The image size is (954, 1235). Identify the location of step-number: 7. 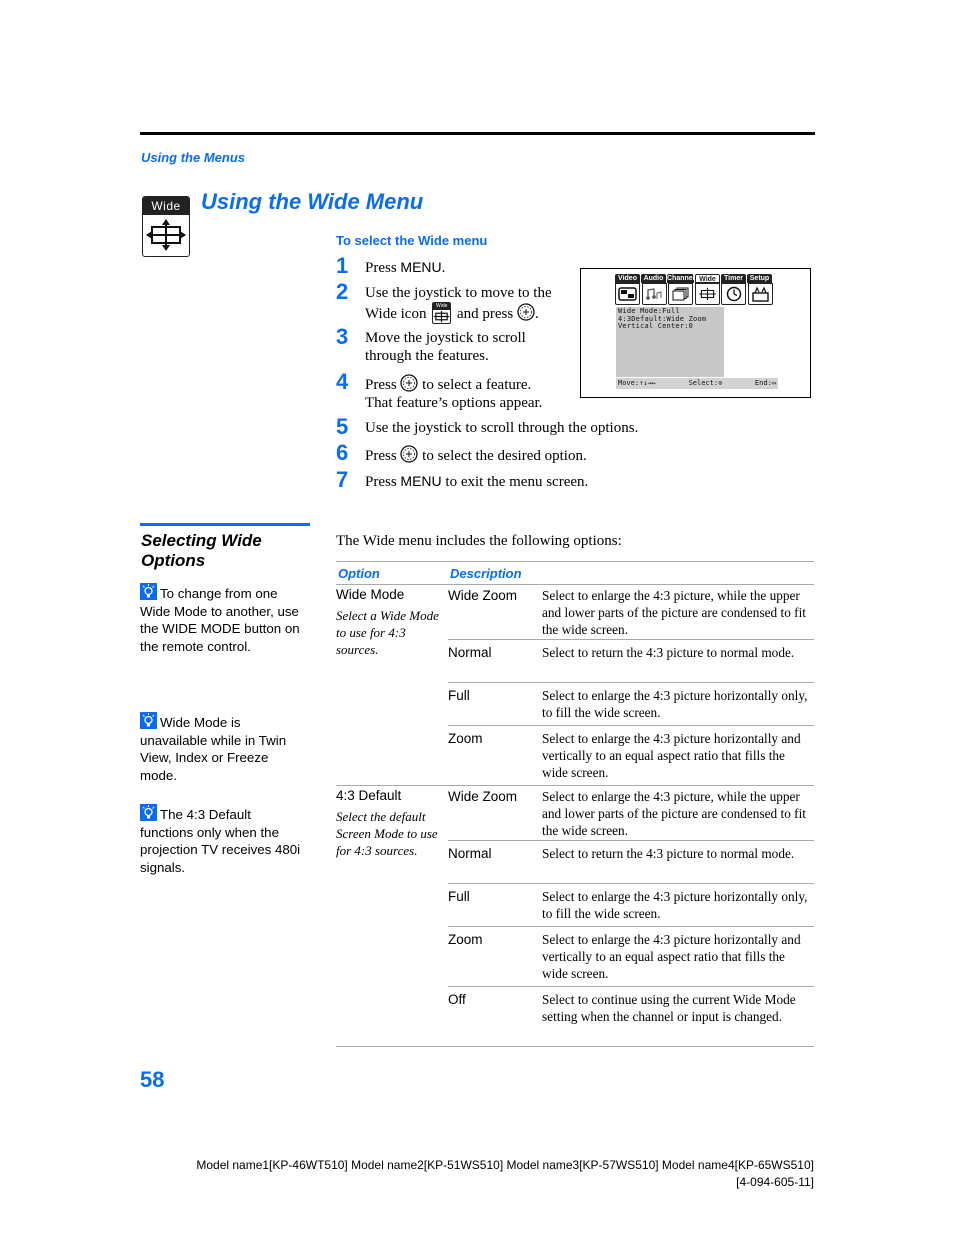
(342, 479).